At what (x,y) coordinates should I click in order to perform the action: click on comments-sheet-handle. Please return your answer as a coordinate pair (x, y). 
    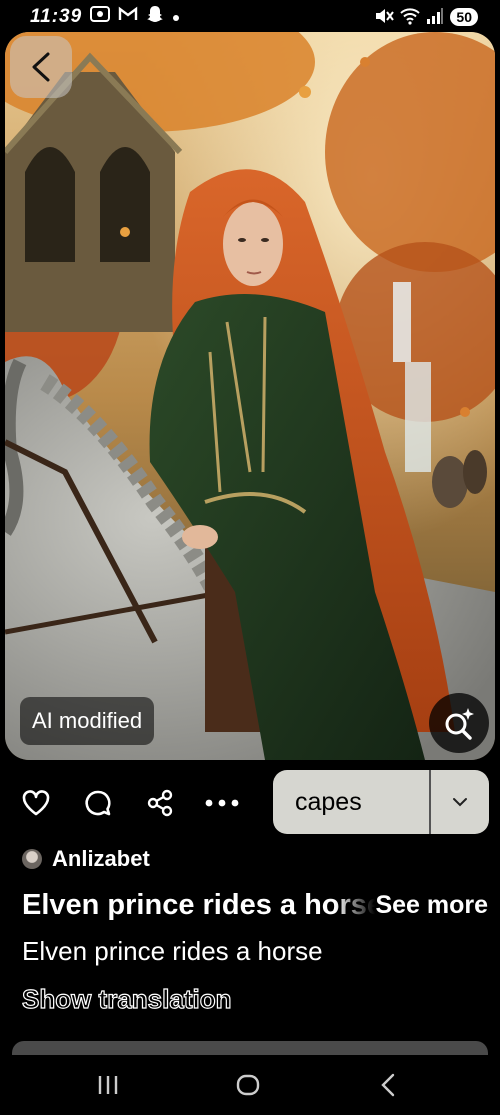
    Looking at the image, I should click on (250, 1048).